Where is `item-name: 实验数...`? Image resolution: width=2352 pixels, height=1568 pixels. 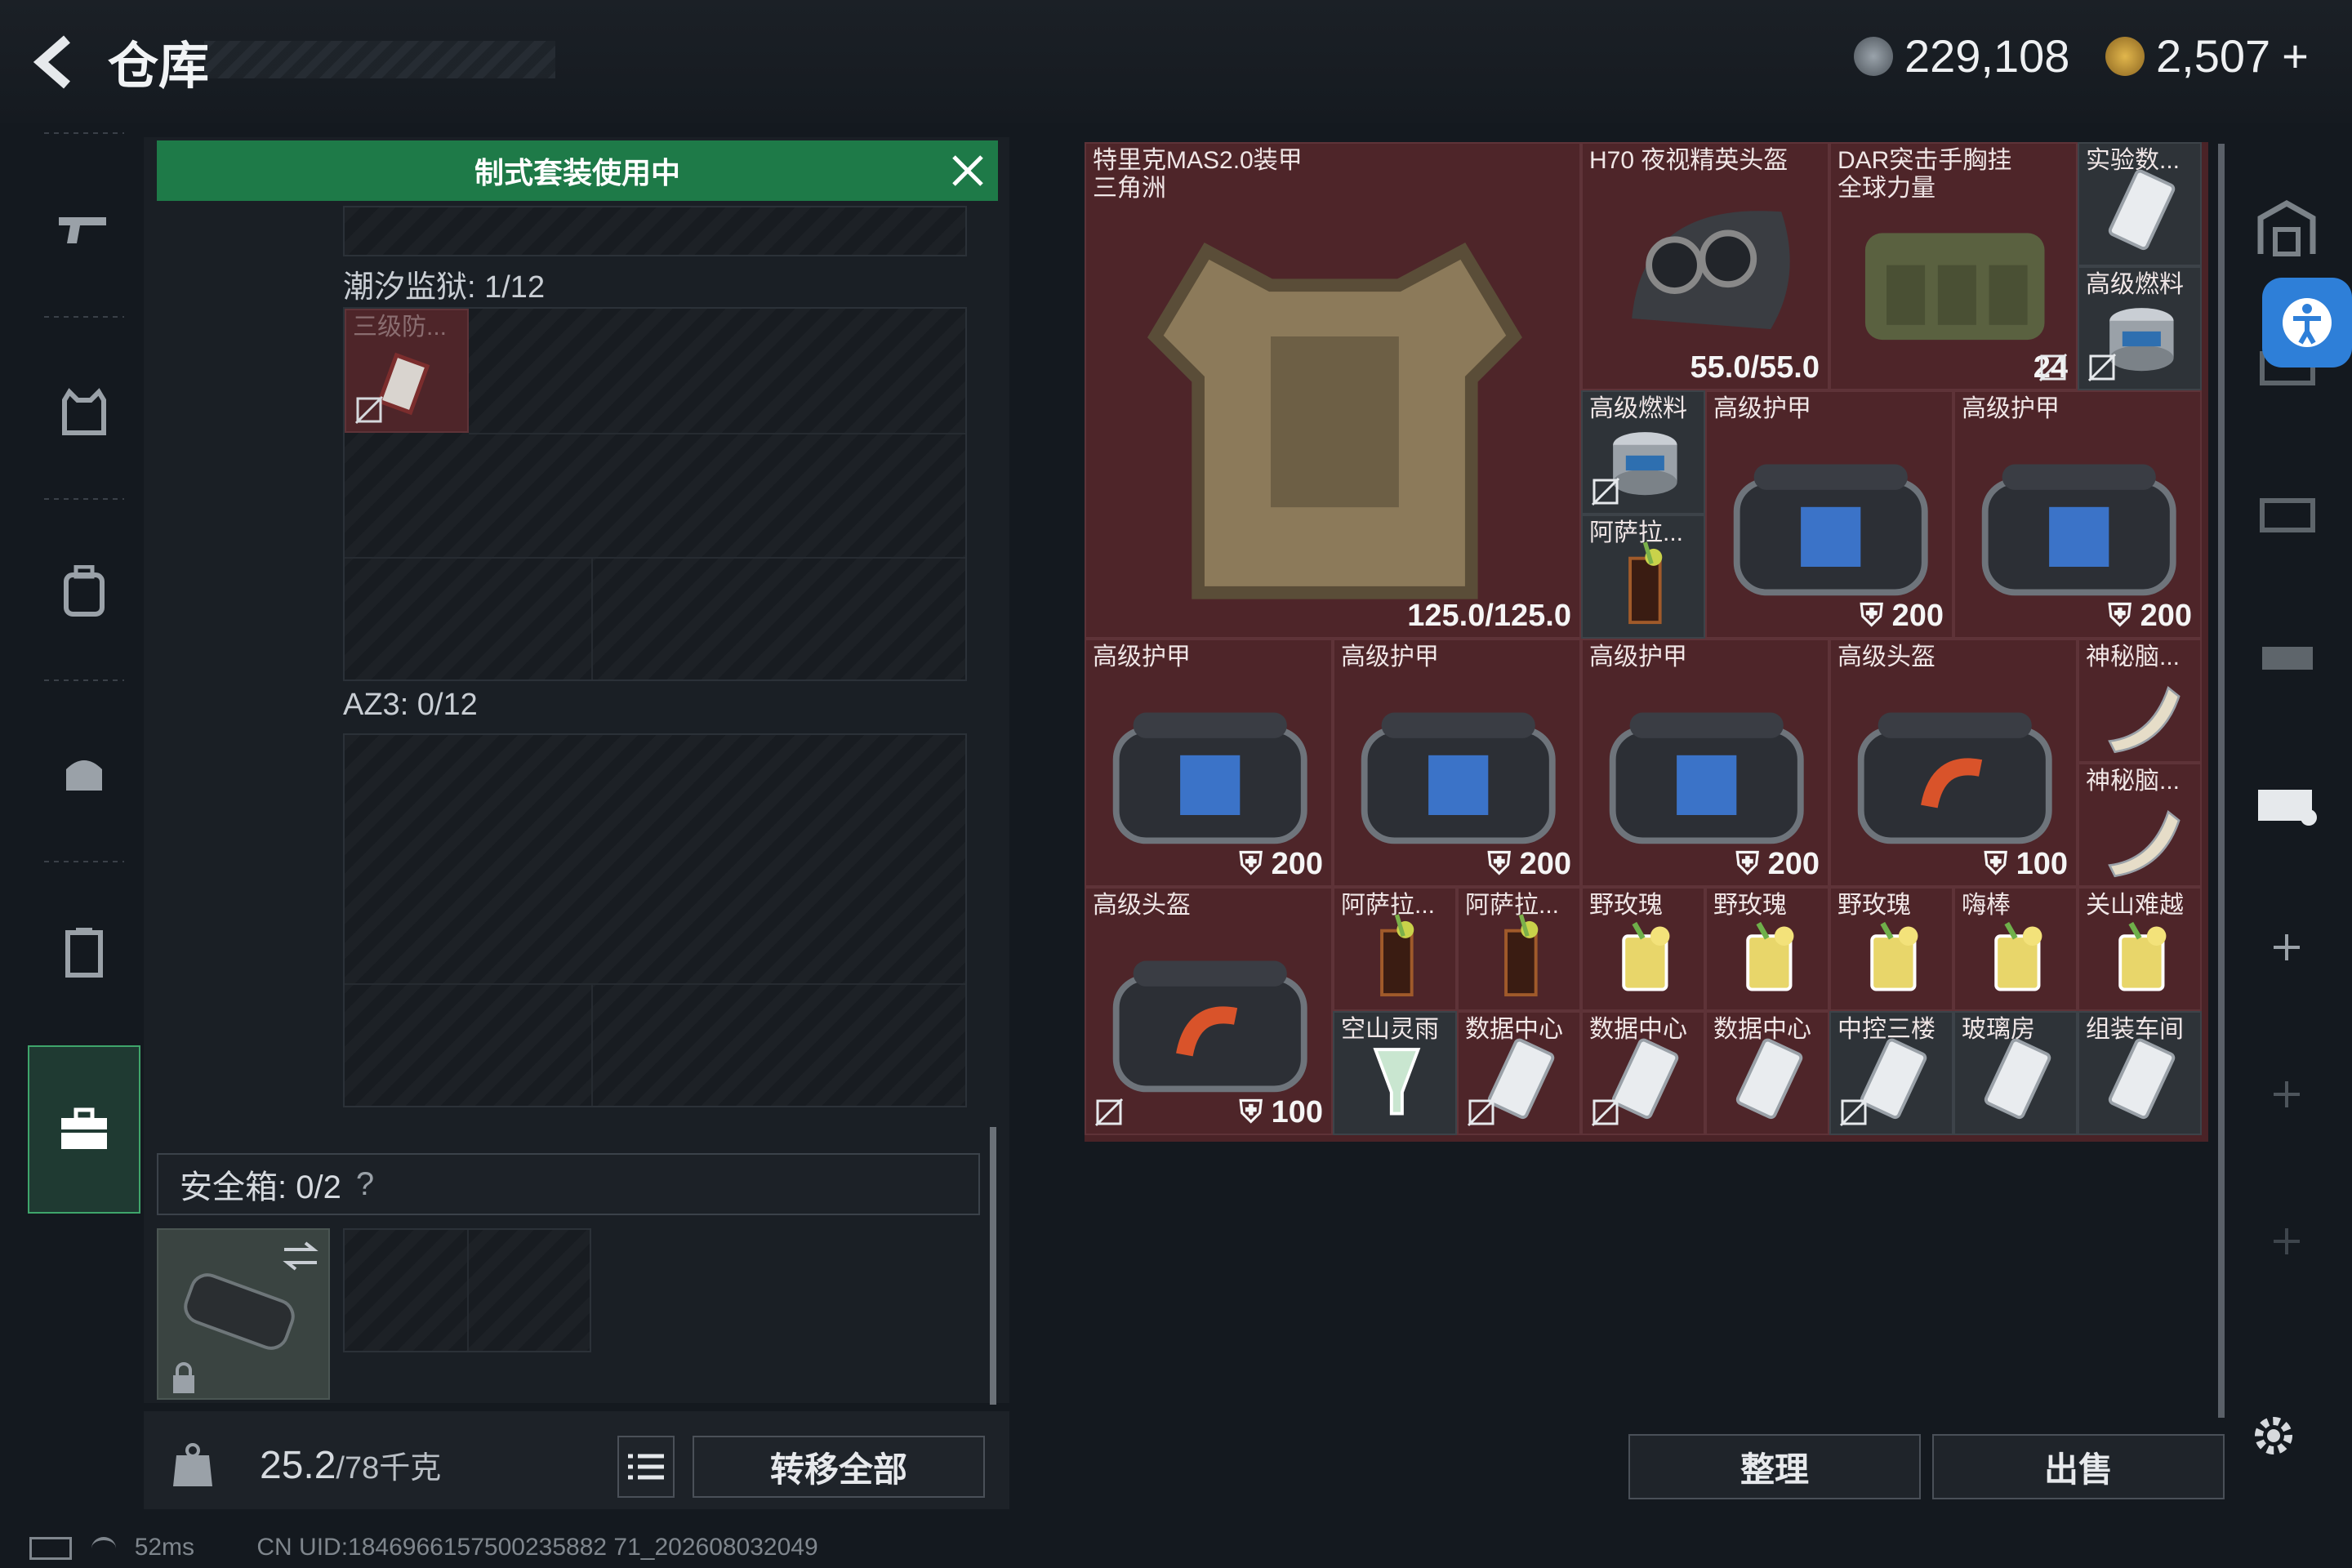 item-name: 实验数... is located at coordinates (2133, 160).